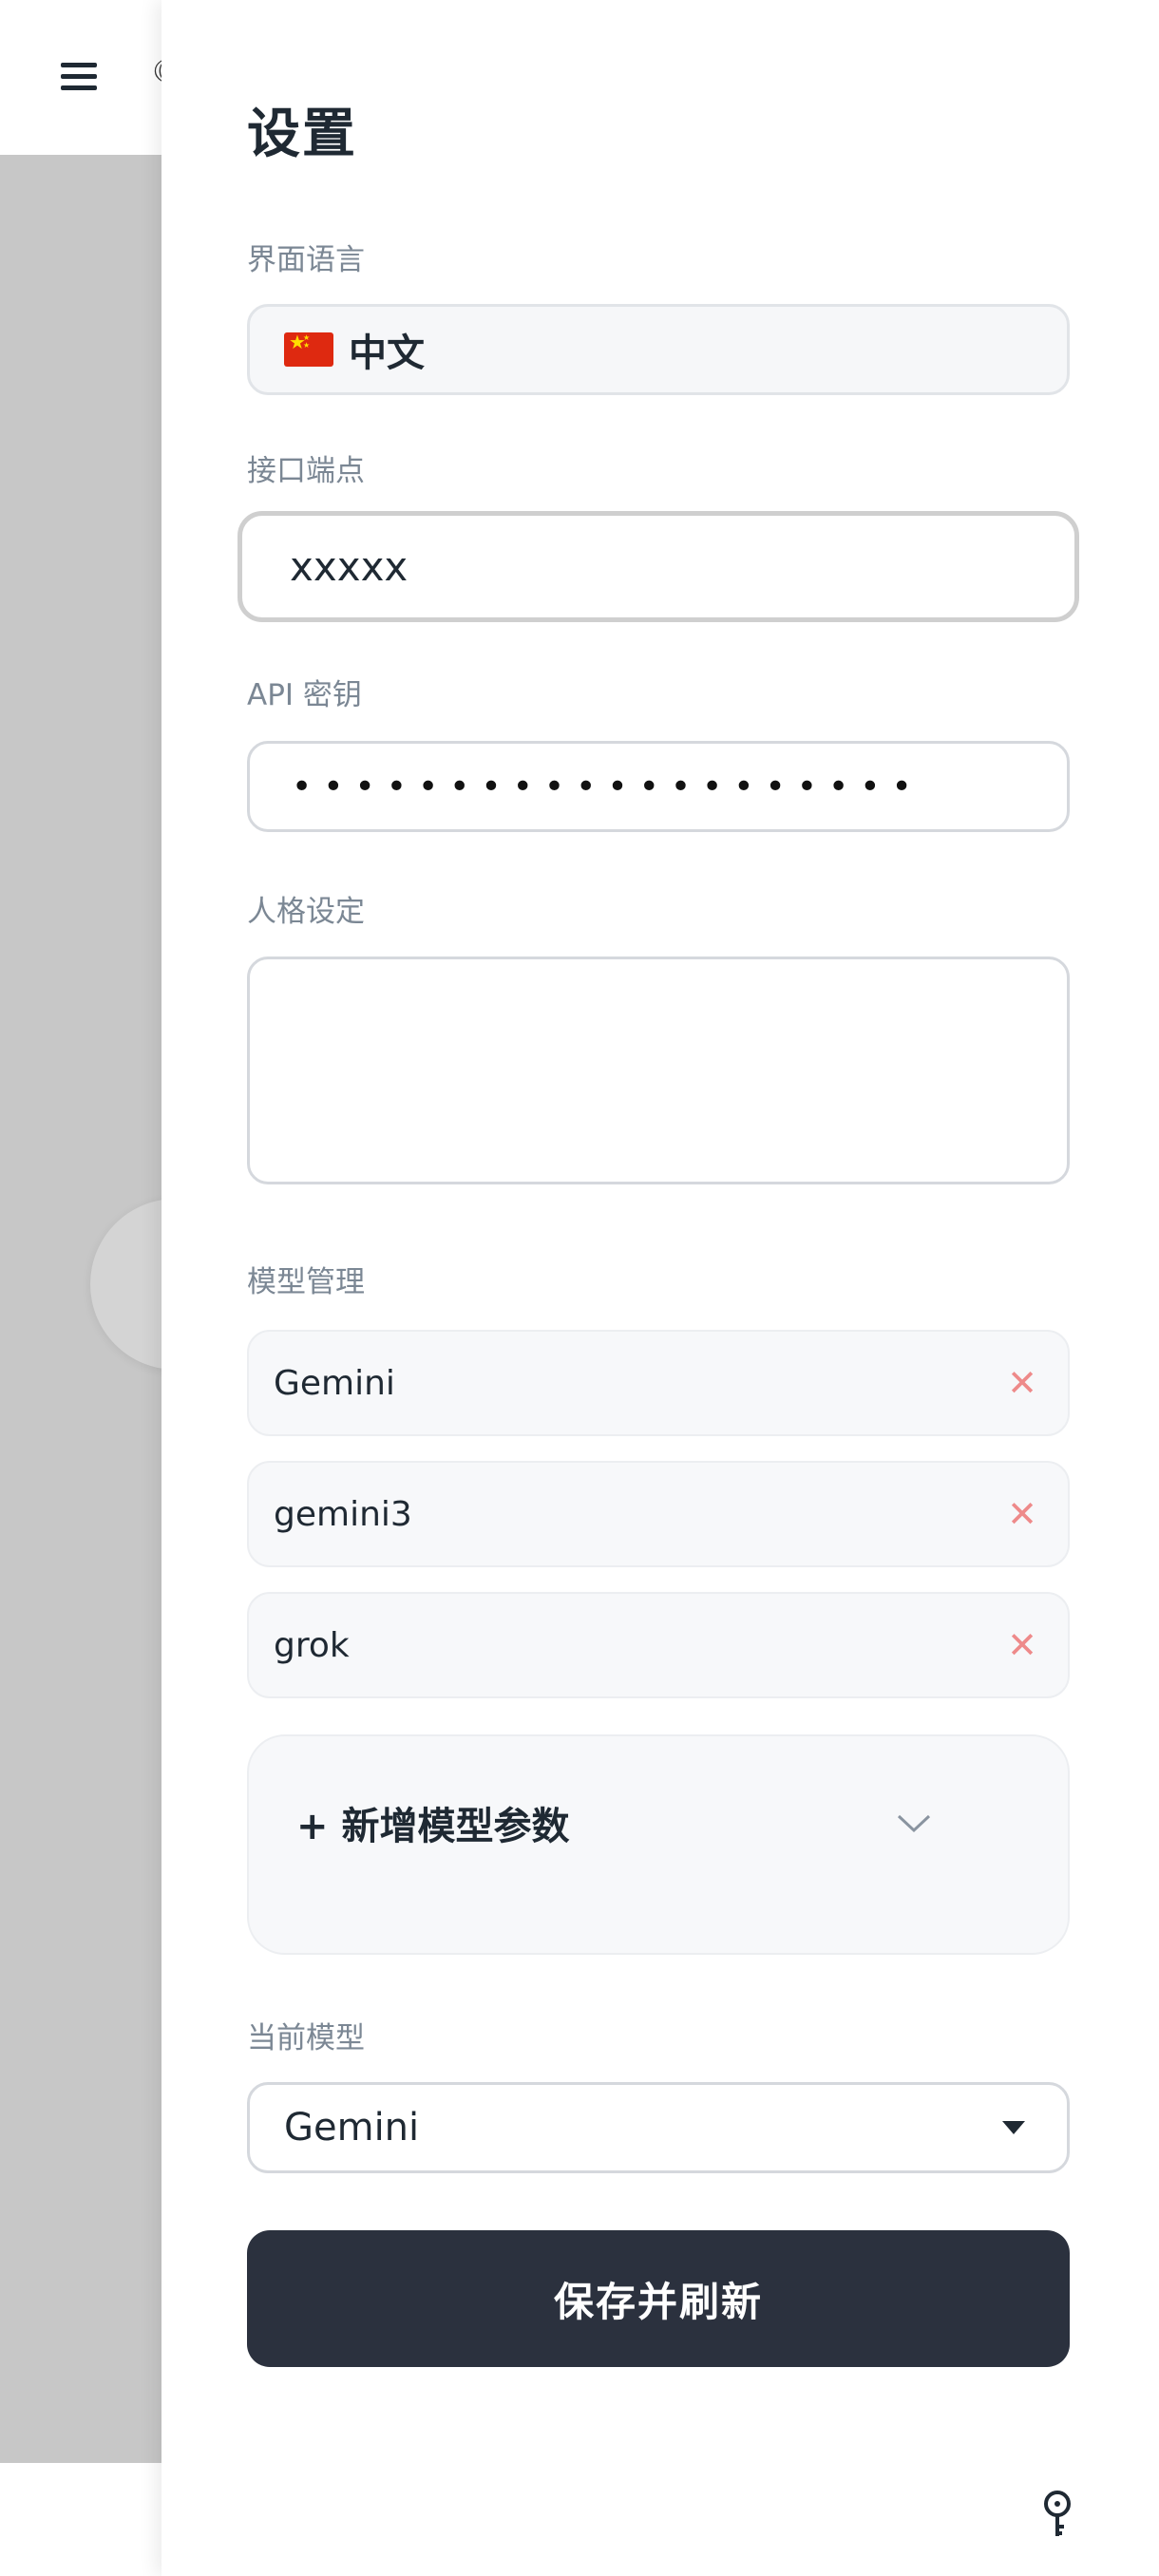  I want to click on endpoint-label: 接口端点, so click(306, 471).